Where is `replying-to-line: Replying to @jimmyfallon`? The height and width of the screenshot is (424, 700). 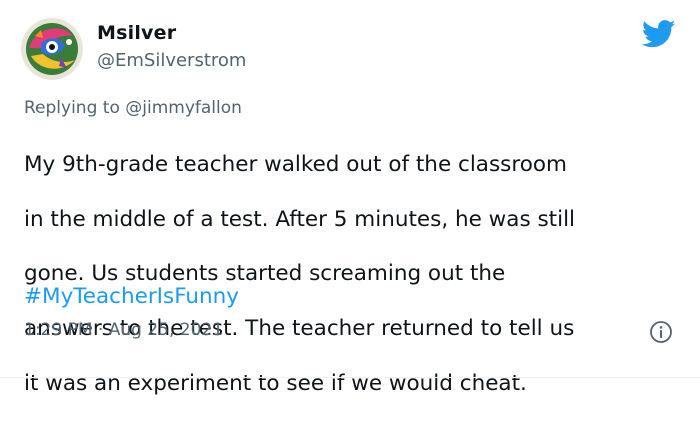
replying-to-line: Replying to @jimmyfallon is located at coordinates (133, 108).